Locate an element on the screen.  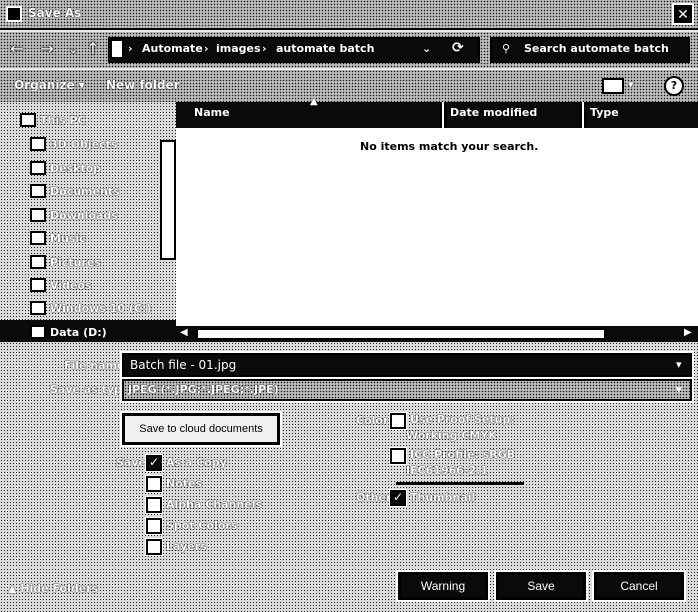
column-type: Type is located at coordinates (604, 112).